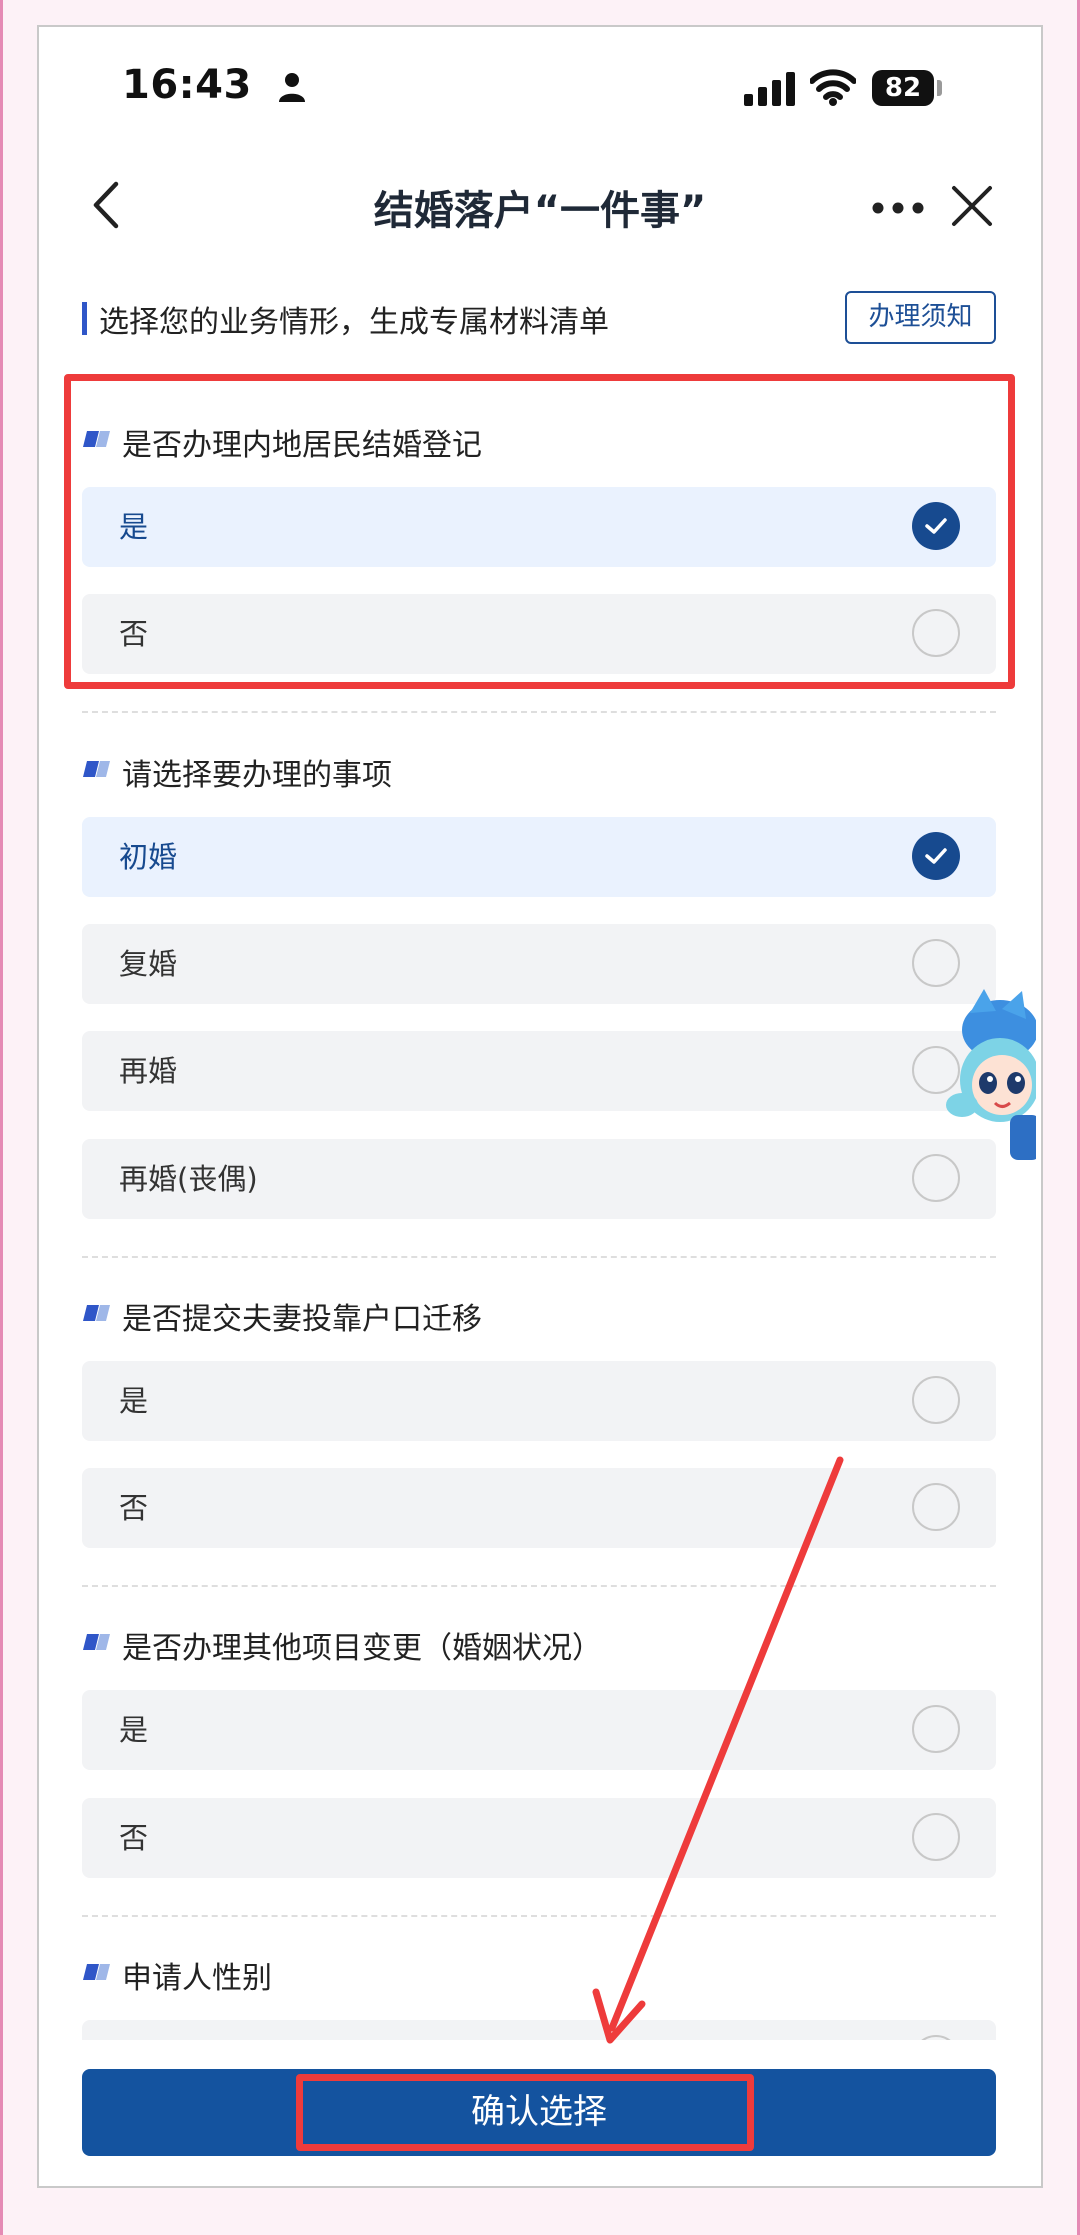 This screenshot has height=2235, width=1080. I want to click on option-remarriage-same: 复婚, so click(539, 964).